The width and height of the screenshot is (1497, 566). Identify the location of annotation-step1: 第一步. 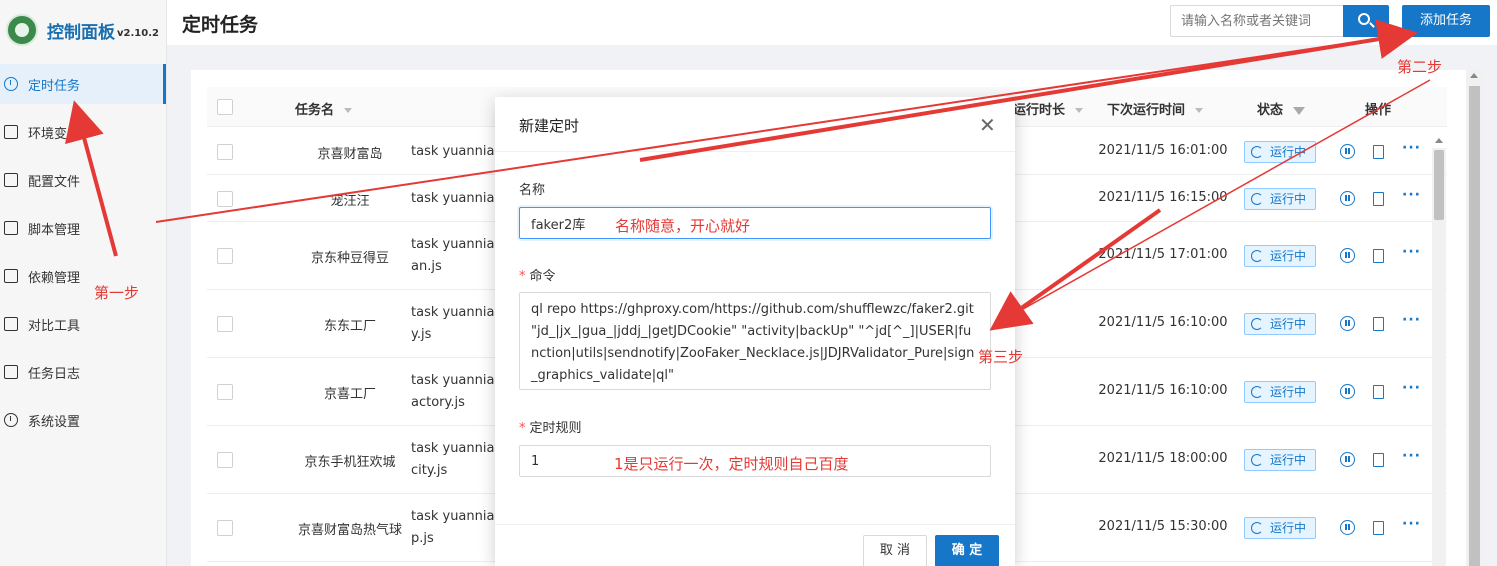
(117, 293).